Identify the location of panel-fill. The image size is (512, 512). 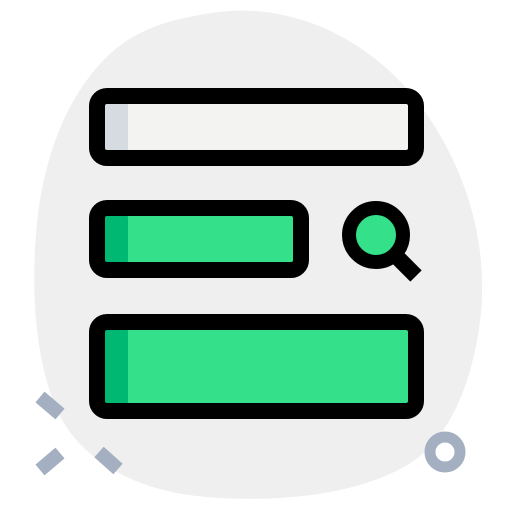
(256, 366).